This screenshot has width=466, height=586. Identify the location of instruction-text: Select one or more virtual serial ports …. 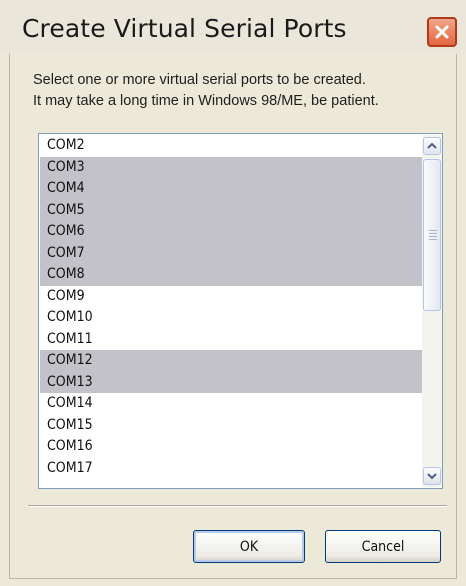
(199, 80).